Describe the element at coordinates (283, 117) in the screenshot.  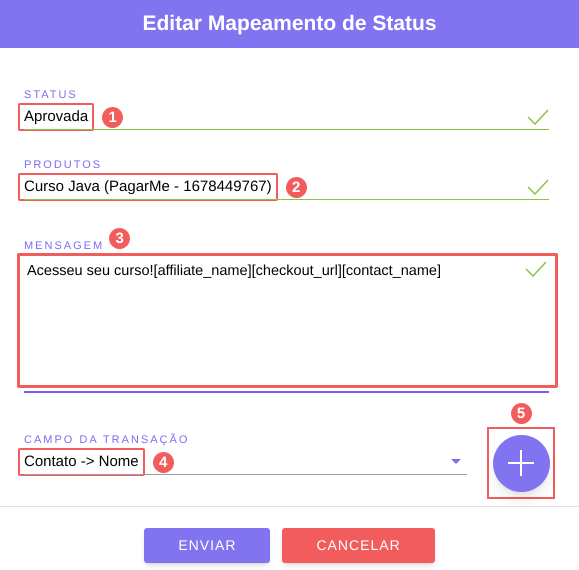
I see `text-field: Aprovada 1` at that location.